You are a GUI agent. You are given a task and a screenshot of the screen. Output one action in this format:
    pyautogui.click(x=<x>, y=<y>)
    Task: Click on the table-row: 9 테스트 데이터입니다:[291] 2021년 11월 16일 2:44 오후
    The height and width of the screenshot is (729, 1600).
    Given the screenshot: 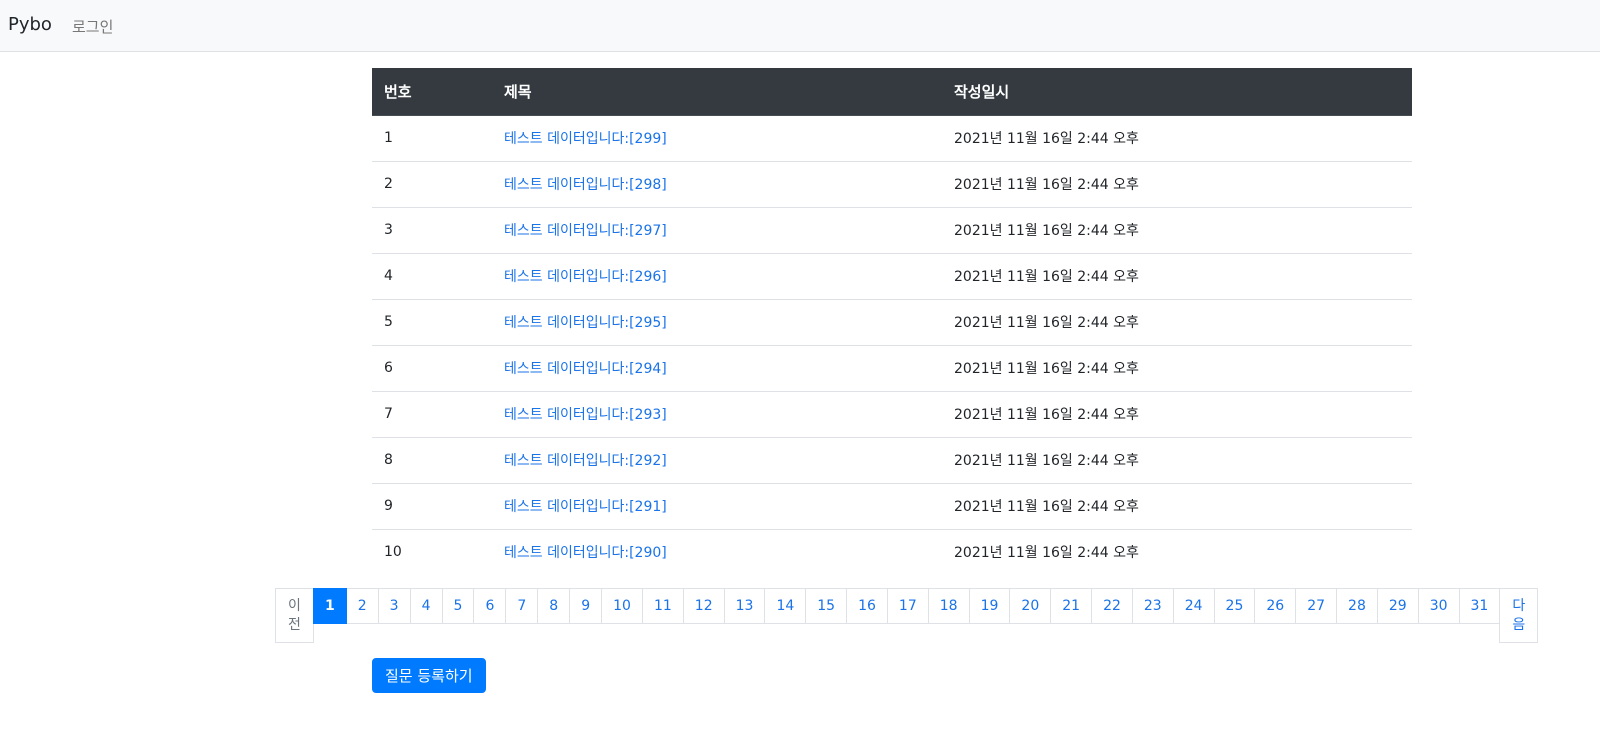 What is the action you would take?
    pyautogui.click(x=892, y=506)
    